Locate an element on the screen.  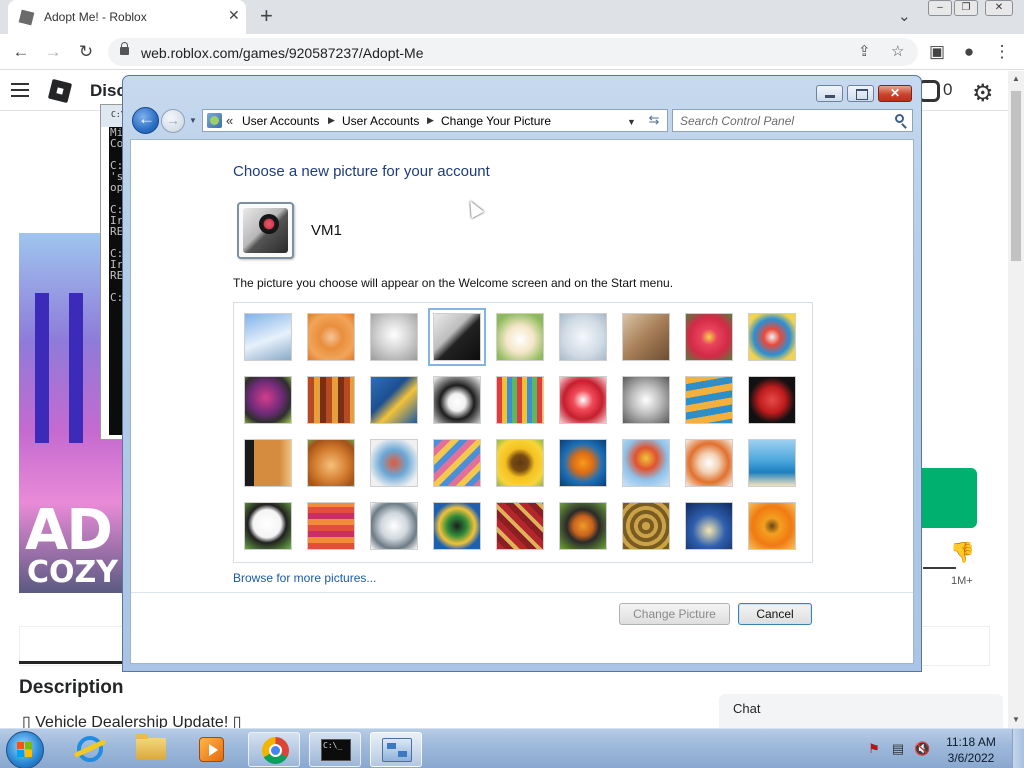
picture-tile-spiral is located at coordinates (646, 526).